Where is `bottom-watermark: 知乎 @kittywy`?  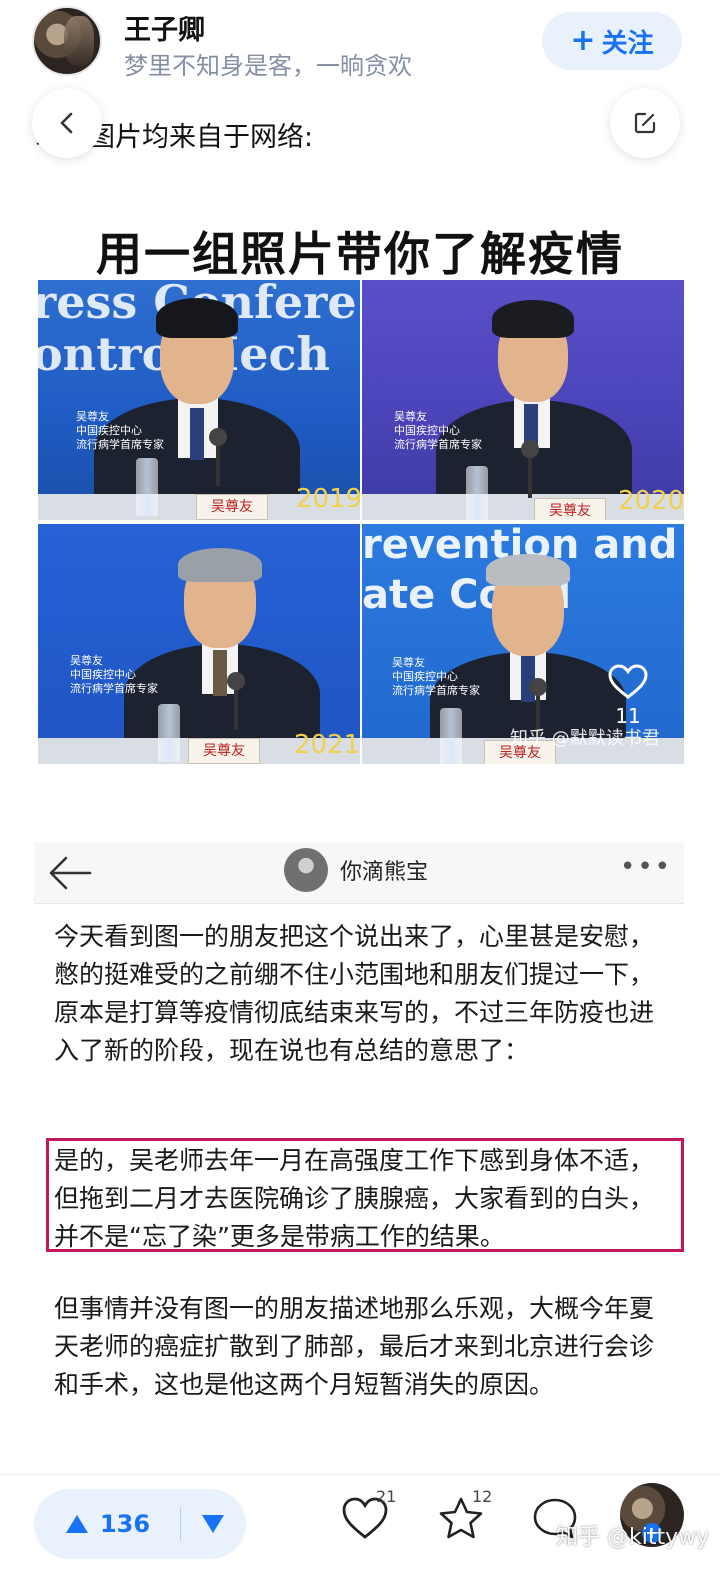 bottom-watermark: 知乎 @kittywy is located at coordinates (633, 1537).